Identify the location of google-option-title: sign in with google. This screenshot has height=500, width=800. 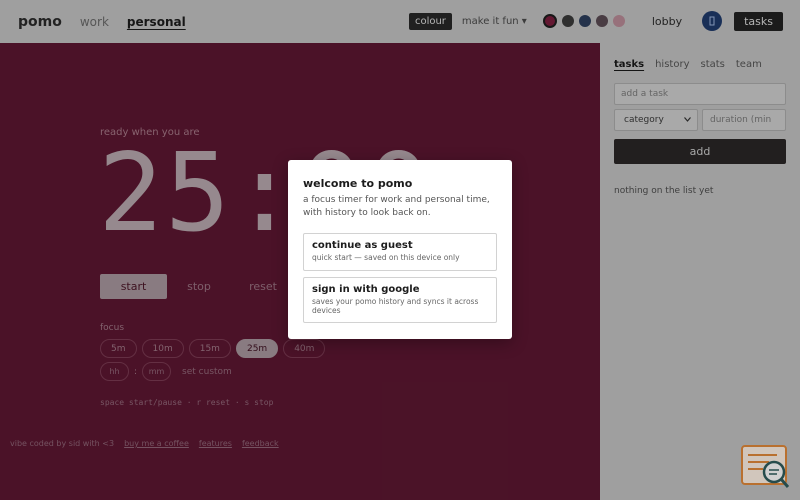
(366, 289).